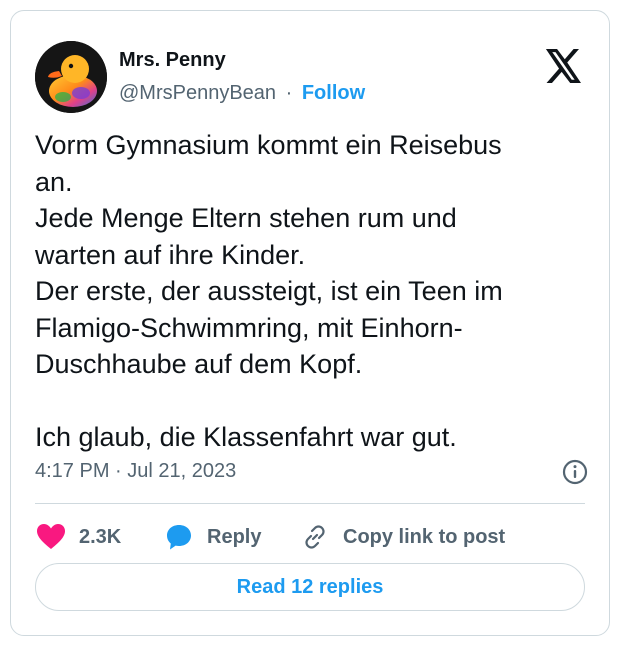  I want to click on info-icon, so click(575, 472).